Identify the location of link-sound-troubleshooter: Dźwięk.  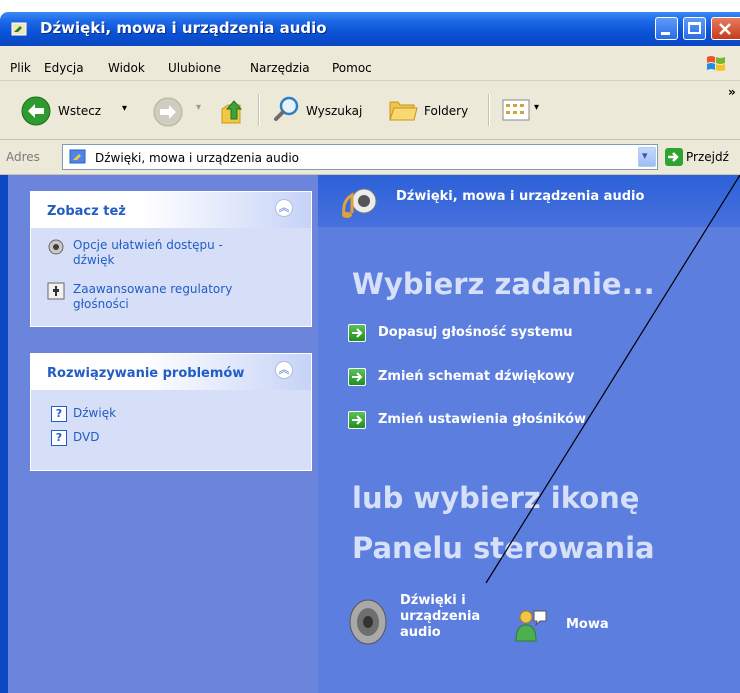
(94, 413).